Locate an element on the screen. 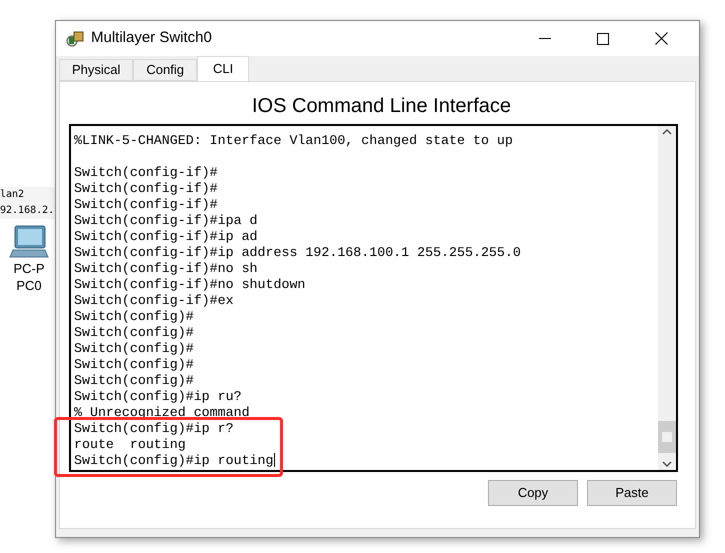 Image resolution: width=725 pixels, height=553 pixels. minimize-icon is located at coordinates (545, 39).